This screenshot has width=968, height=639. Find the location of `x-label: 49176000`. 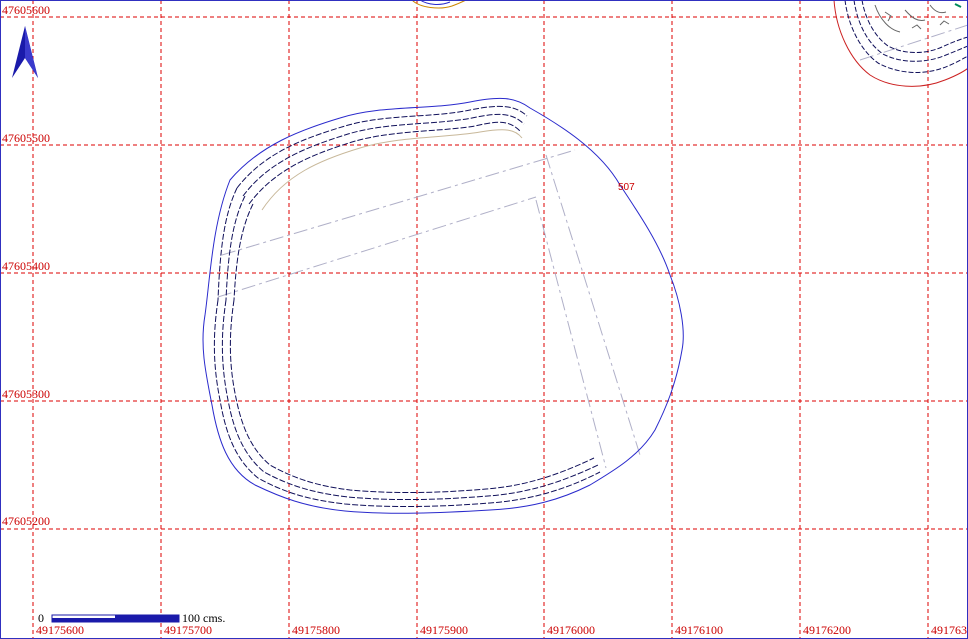

x-label: 49176000 is located at coordinates (571, 630).